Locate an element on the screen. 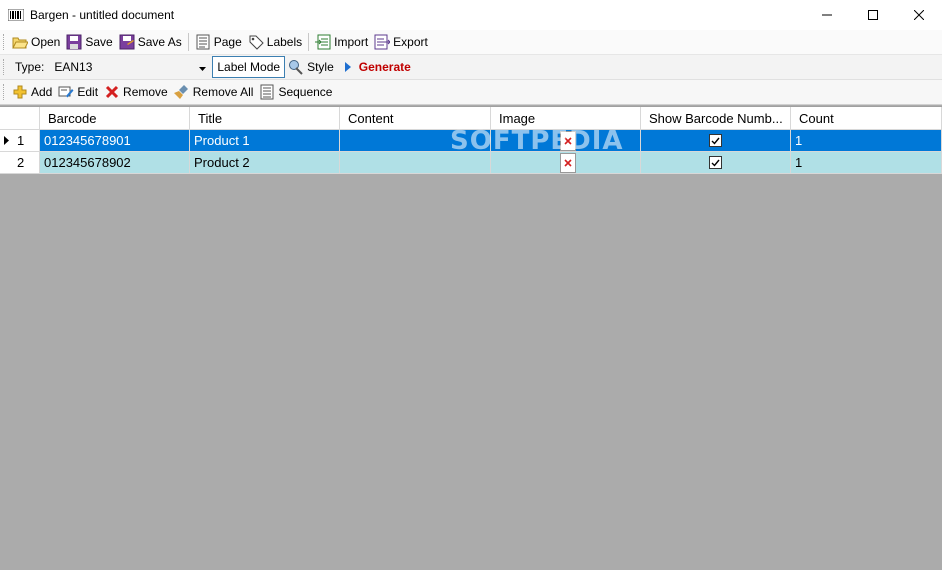  column-header-barcode: Barcode is located at coordinates (115, 118).